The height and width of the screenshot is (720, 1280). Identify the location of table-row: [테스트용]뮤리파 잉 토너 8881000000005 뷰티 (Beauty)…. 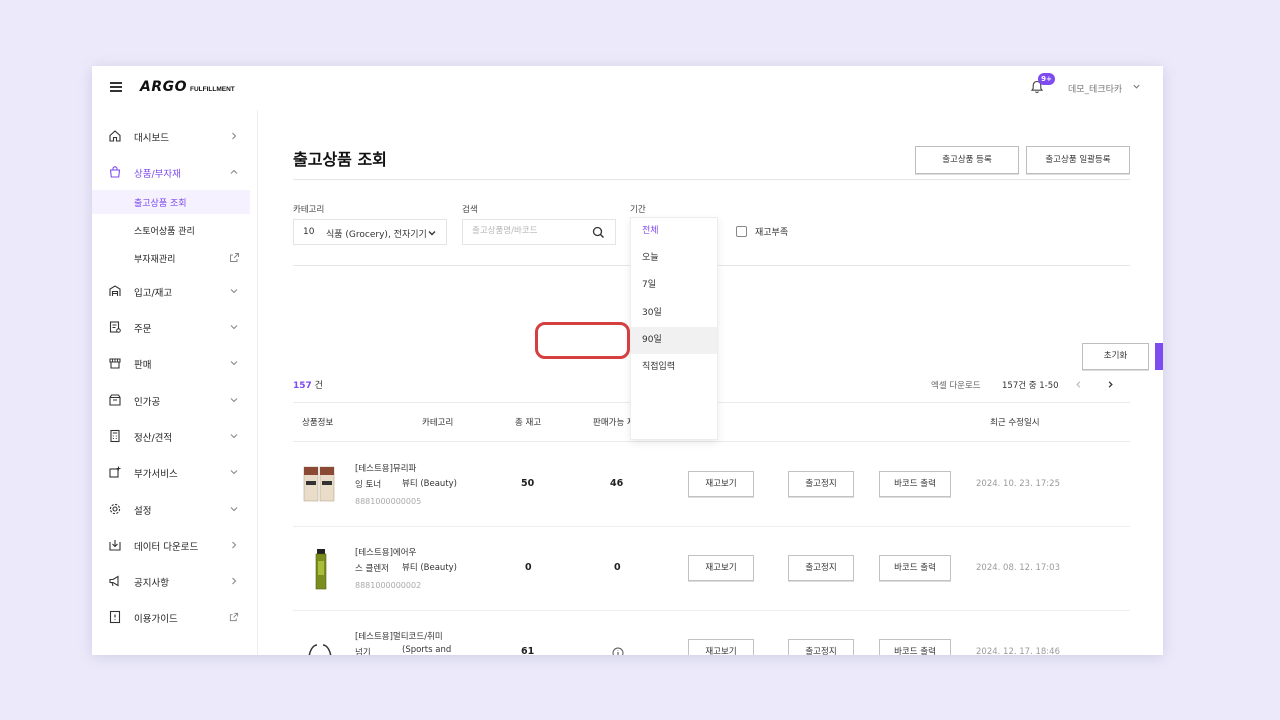
(711, 485).